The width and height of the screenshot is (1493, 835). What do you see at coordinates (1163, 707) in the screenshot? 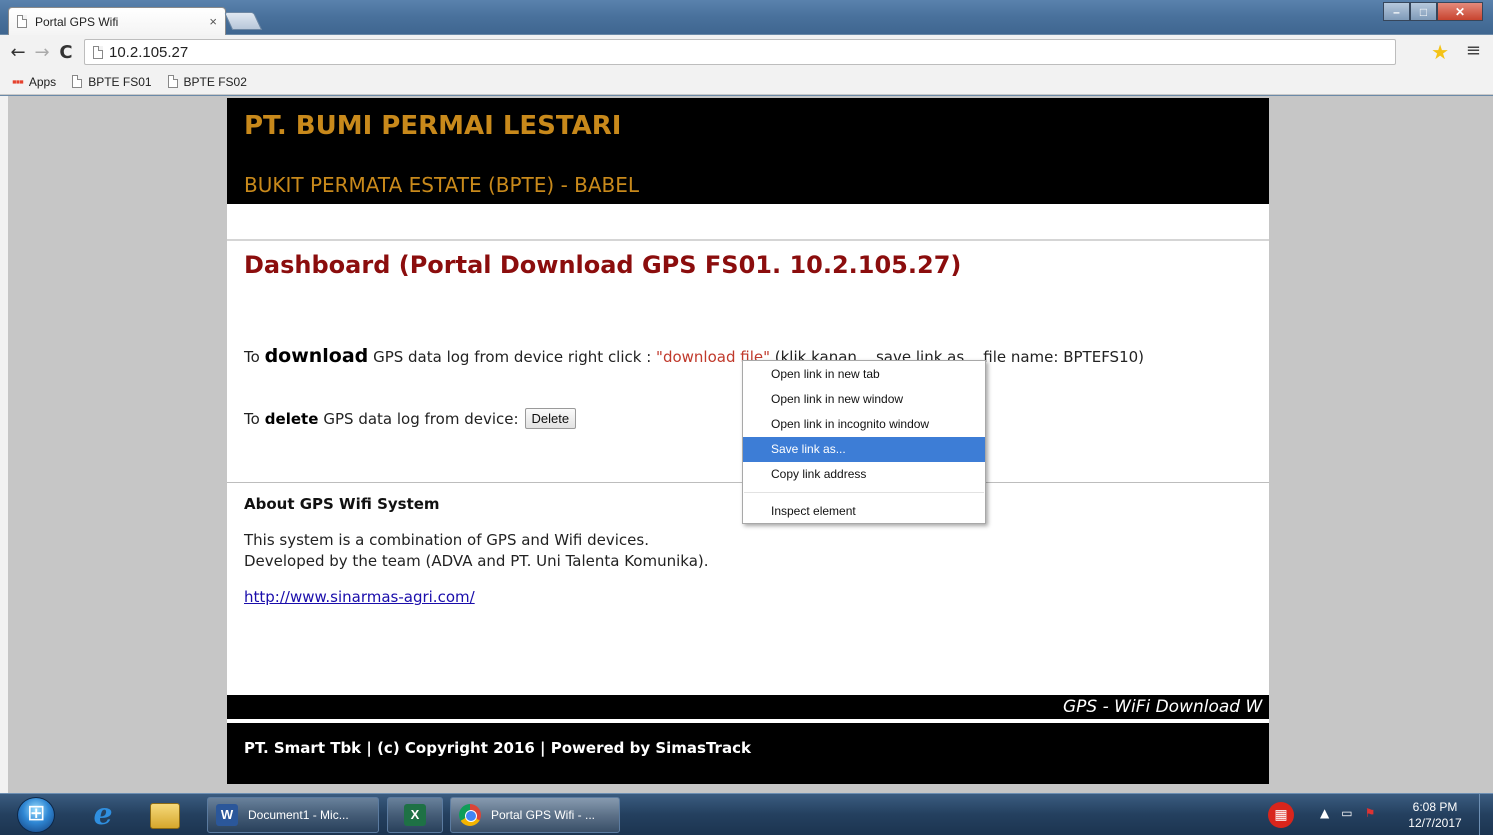
I see `marquee-text: GPS - WiFi Download W` at bounding box center [1163, 707].